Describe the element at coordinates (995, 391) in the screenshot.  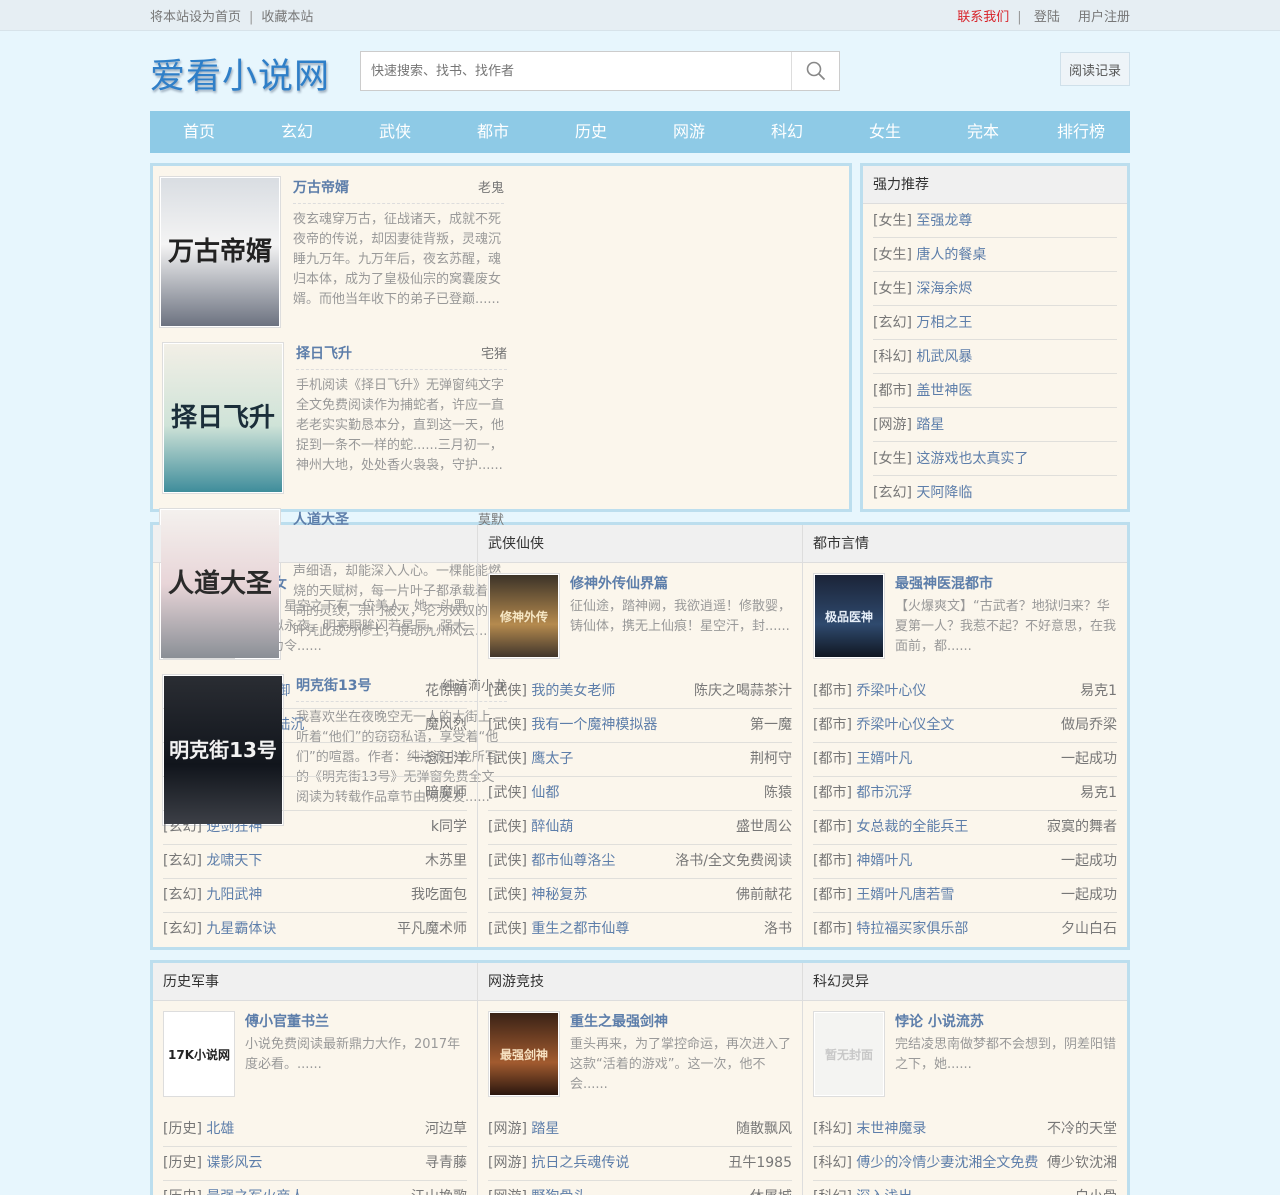
I see `recommend-item: [都市] 盖世神医` at that location.